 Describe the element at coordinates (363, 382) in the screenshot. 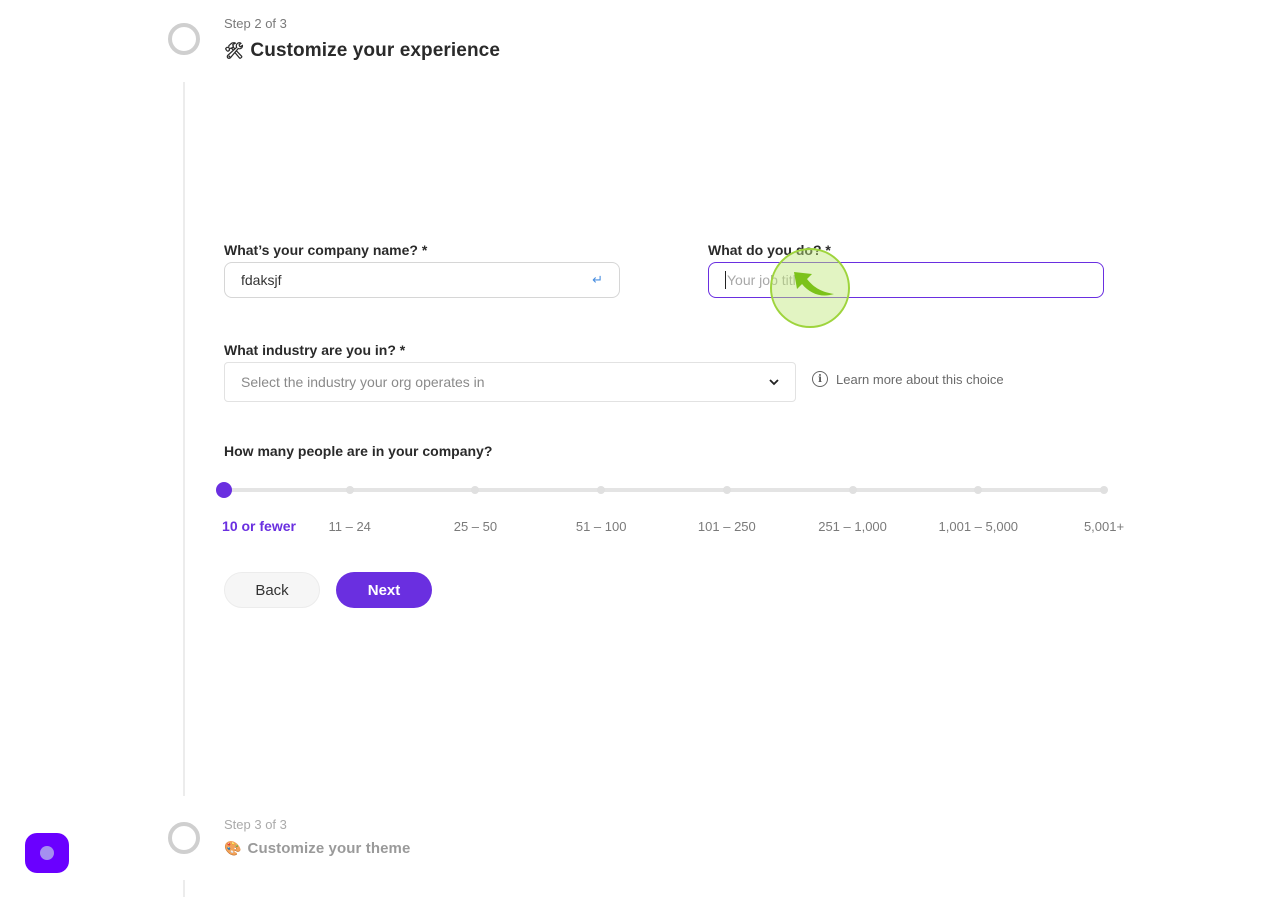

I see `industry-placeholder: Select the industry your org operates in` at that location.